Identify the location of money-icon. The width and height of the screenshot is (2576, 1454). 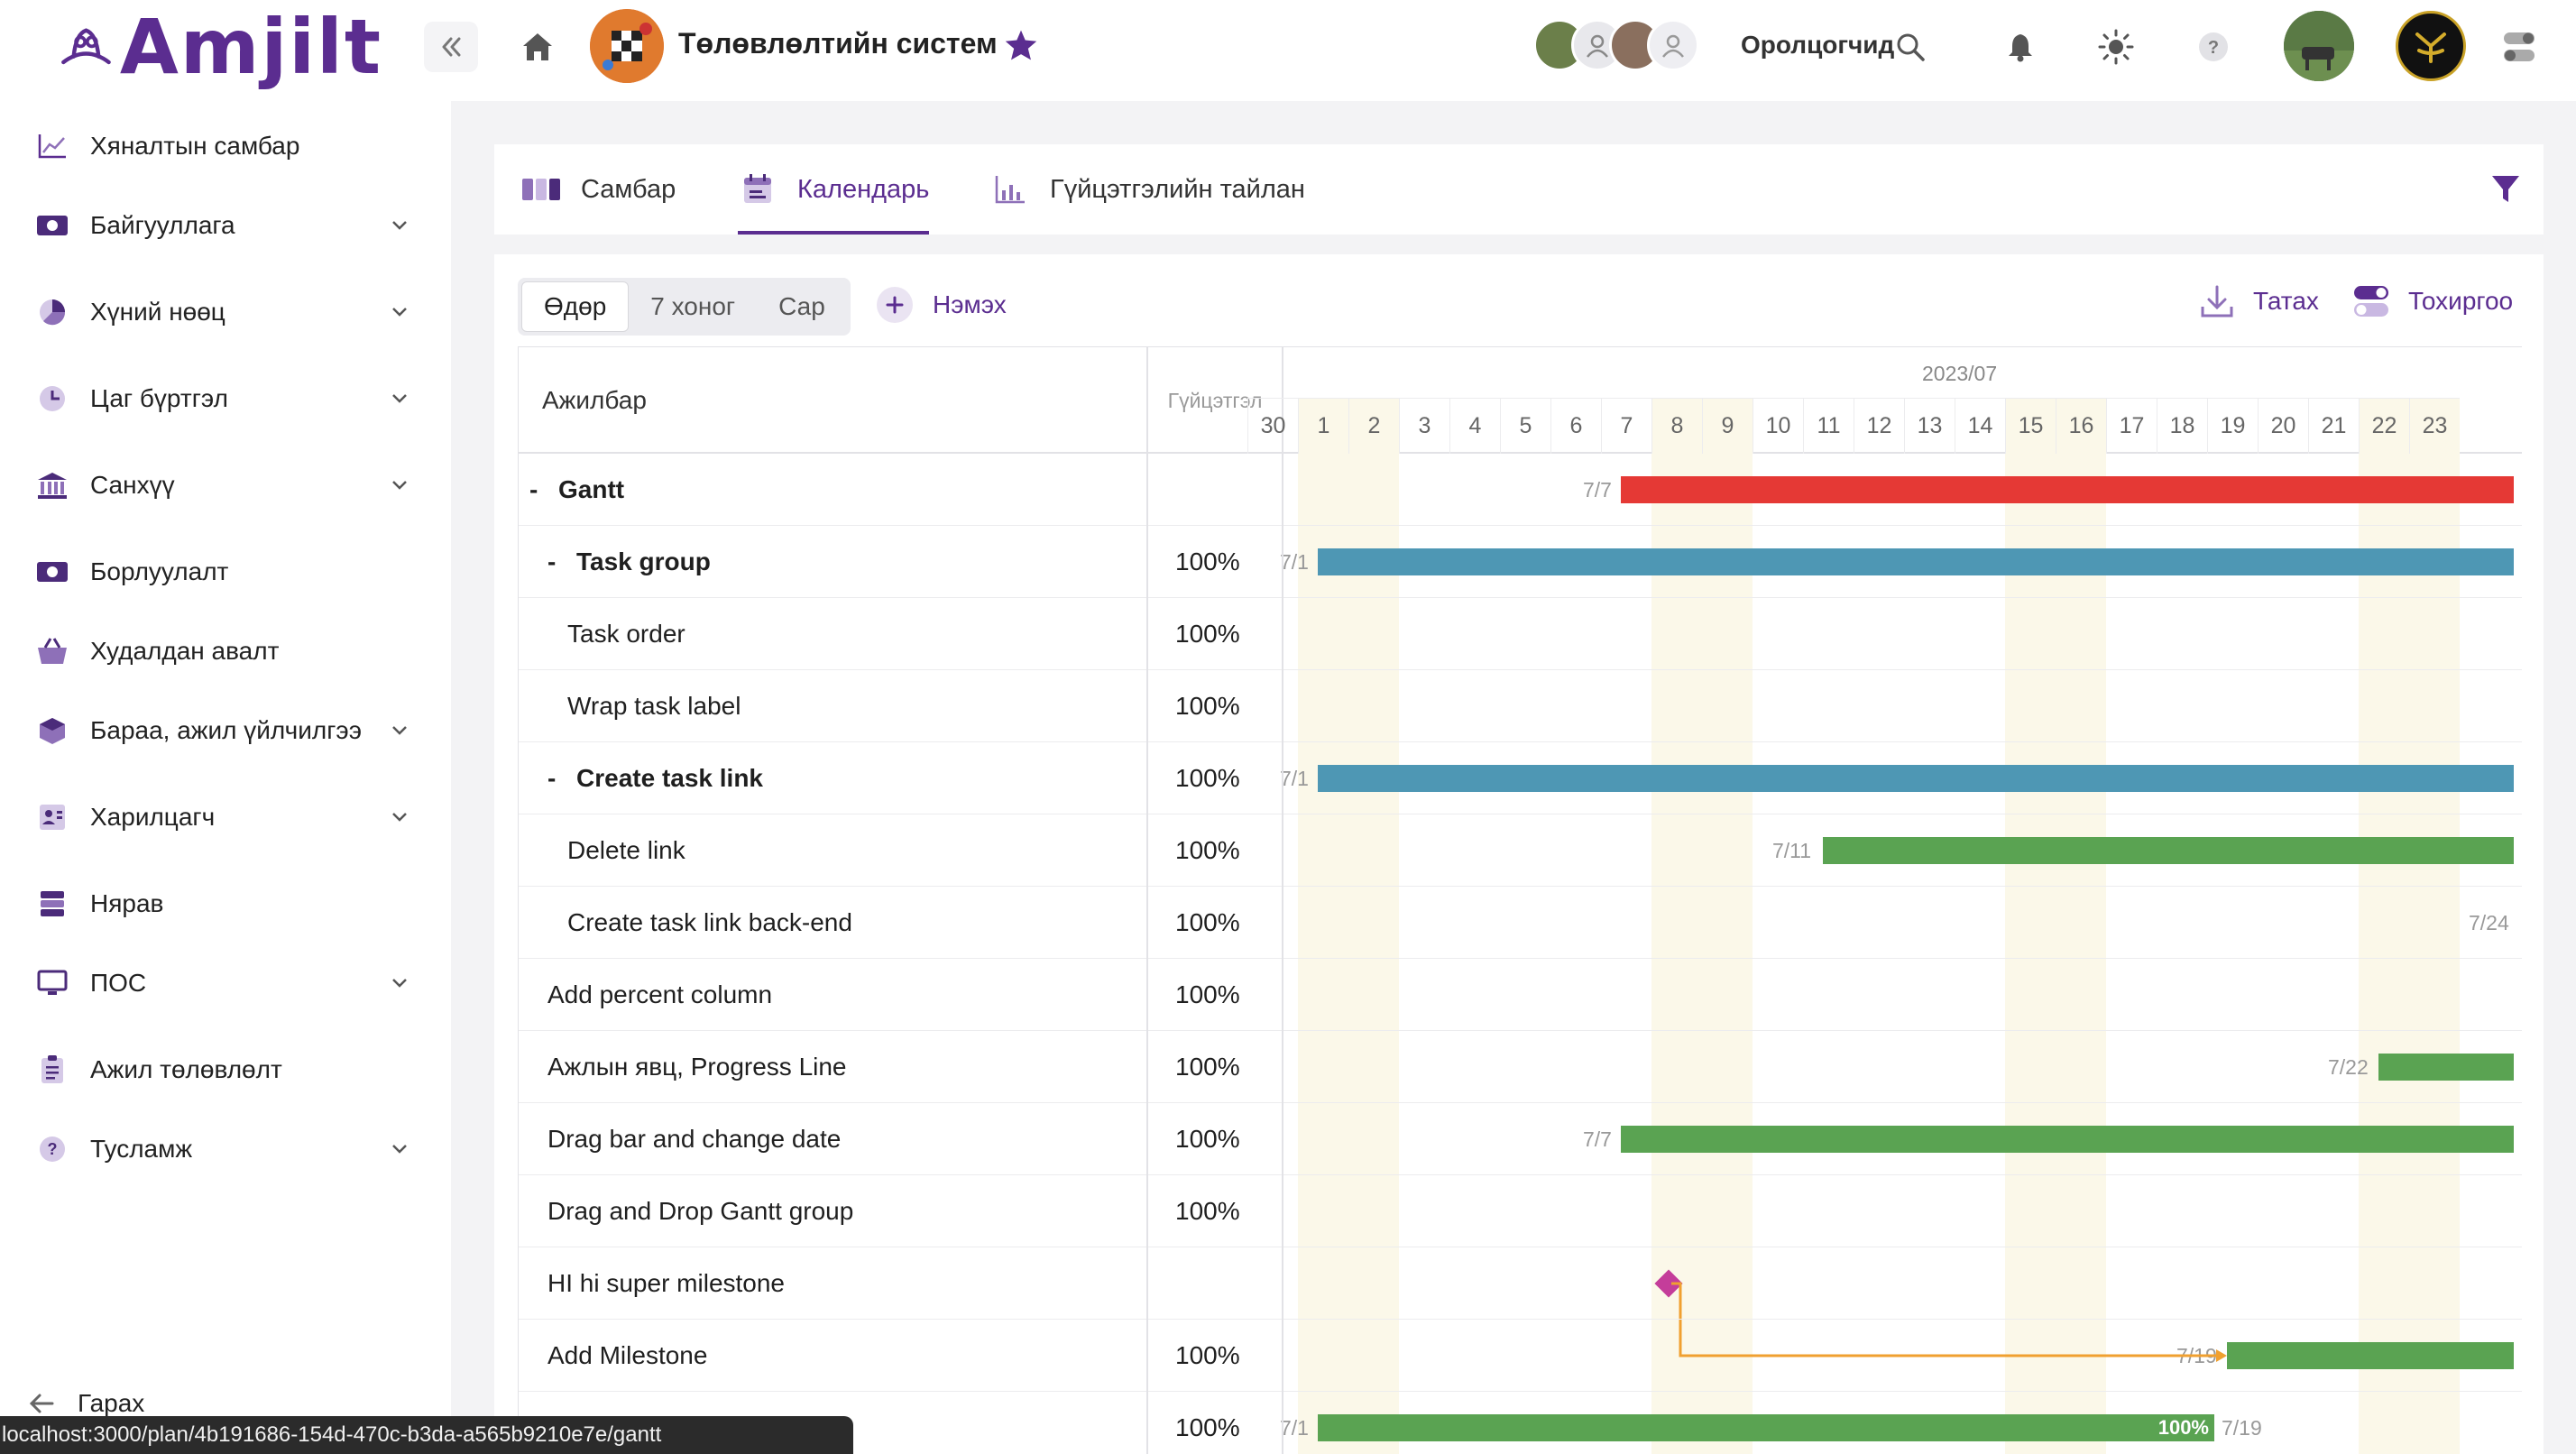
(52, 572).